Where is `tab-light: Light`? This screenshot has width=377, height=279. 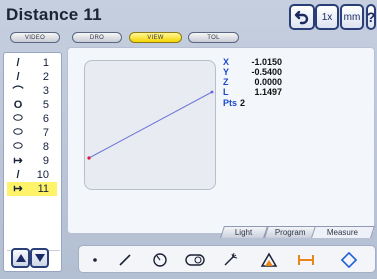
tab-light: Light is located at coordinates (244, 232).